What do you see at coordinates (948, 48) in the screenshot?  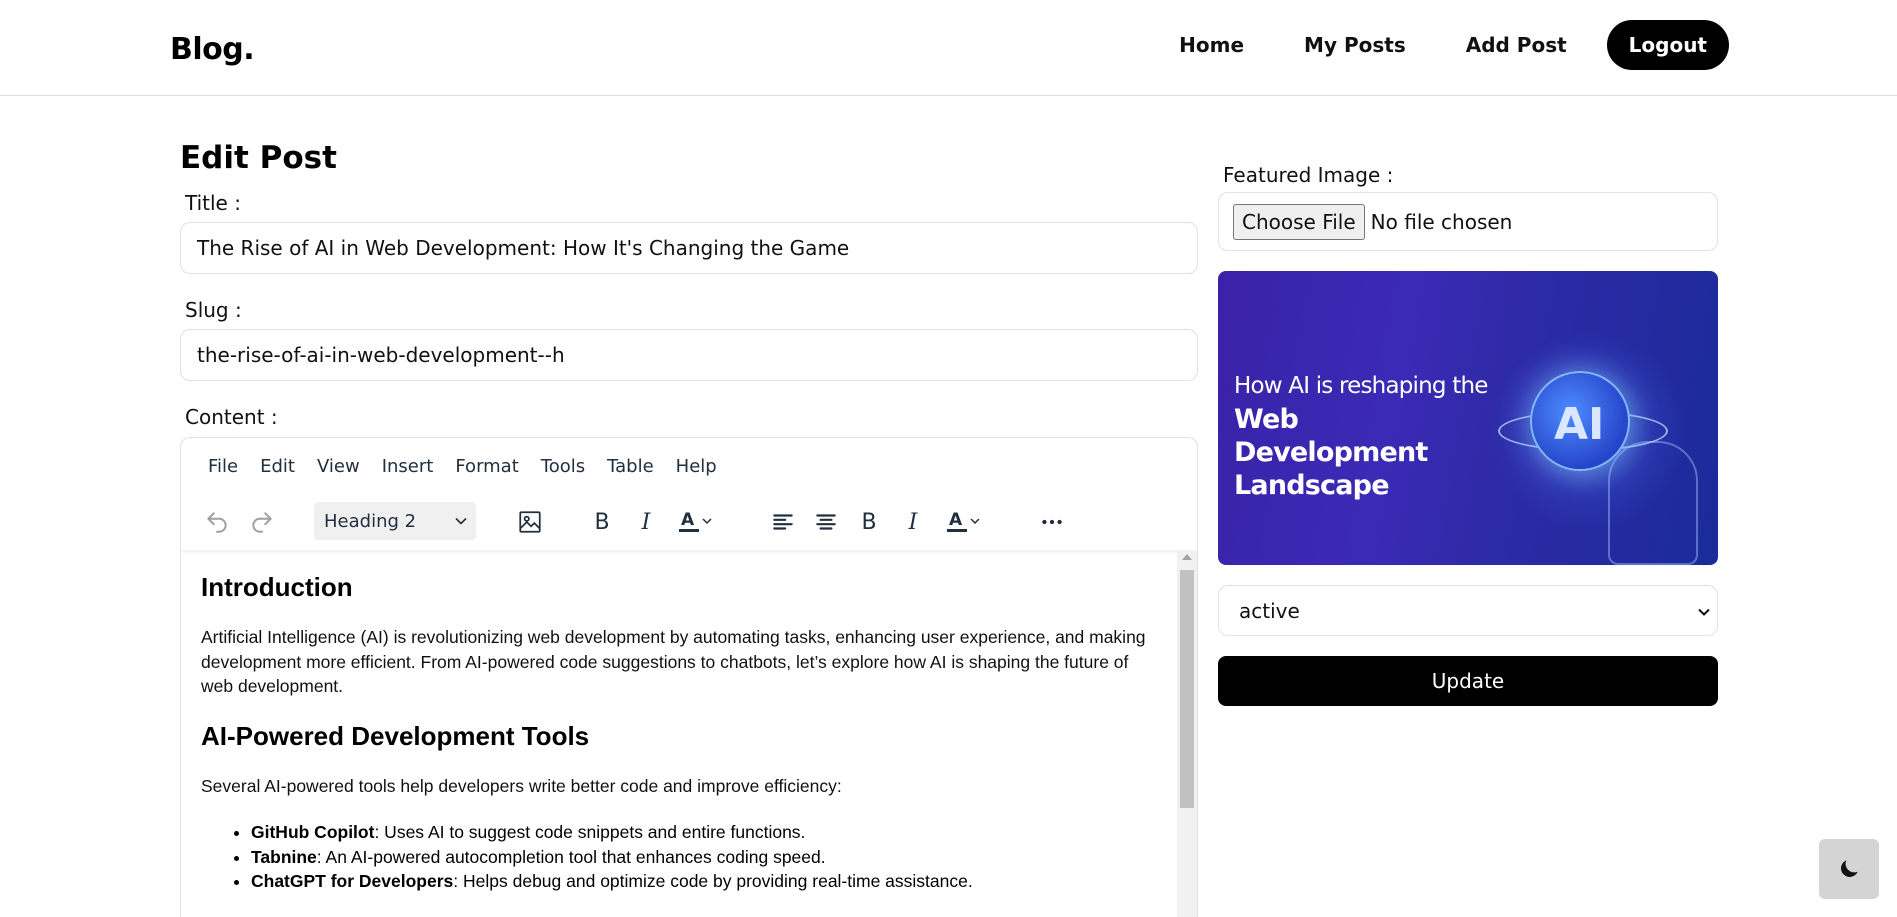 I see `site-header: Blog. Home My Posts Add Post Logout` at bounding box center [948, 48].